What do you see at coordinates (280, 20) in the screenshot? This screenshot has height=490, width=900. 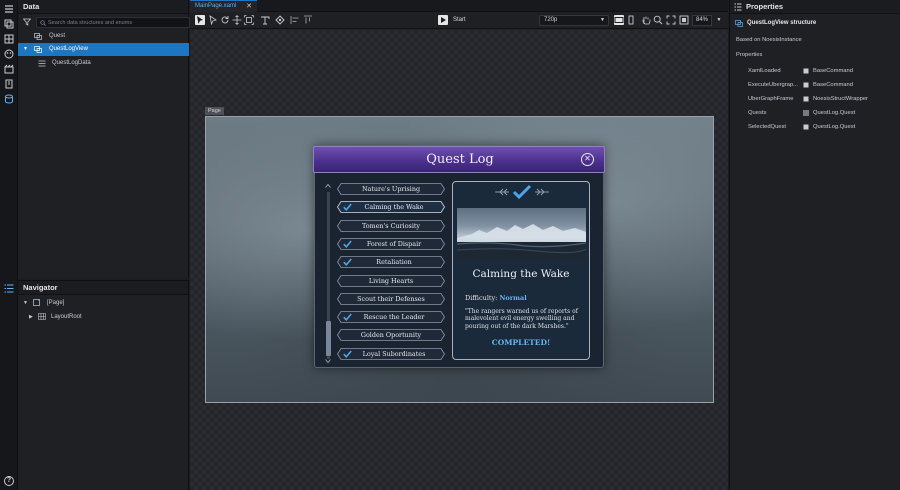 I see `brush-tool-icon` at bounding box center [280, 20].